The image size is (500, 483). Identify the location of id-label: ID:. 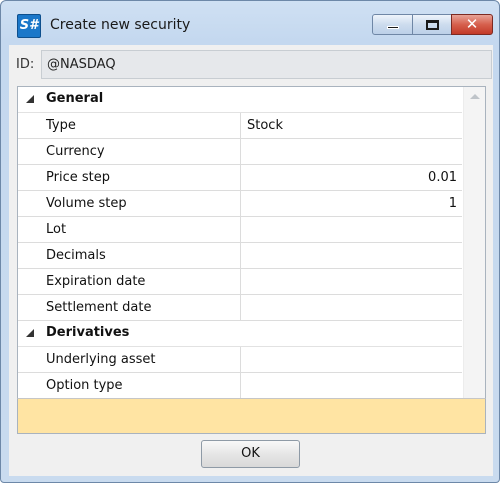
(25, 64).